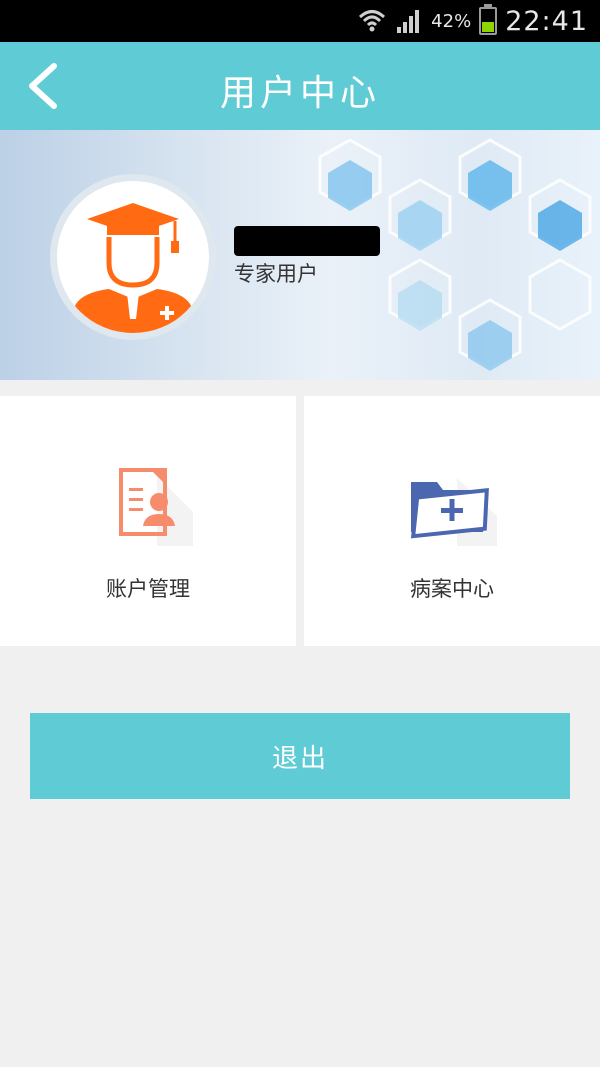 The height and width of the screenshot is (1067, 600). I want to click on logout-button: 退出, so click(300, 756).